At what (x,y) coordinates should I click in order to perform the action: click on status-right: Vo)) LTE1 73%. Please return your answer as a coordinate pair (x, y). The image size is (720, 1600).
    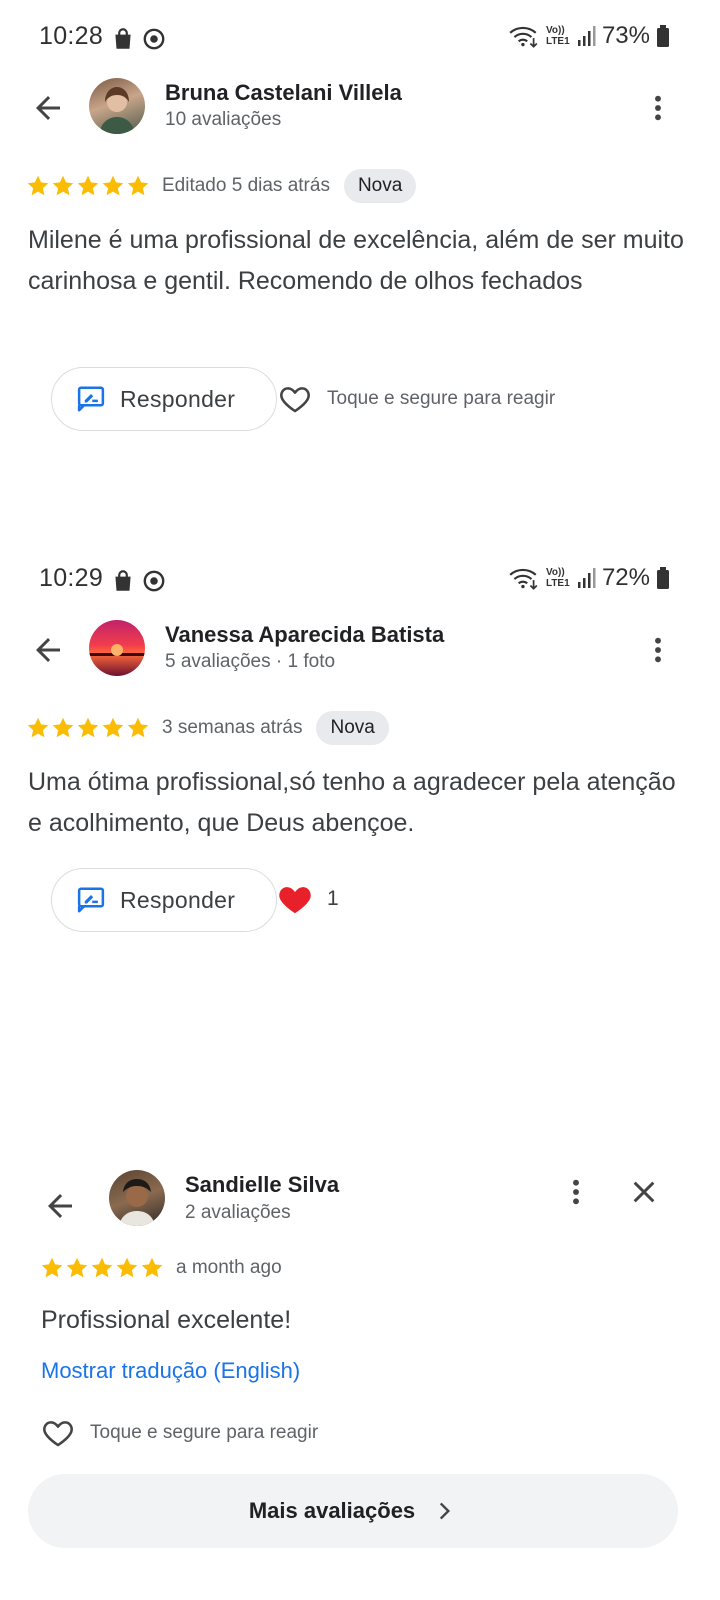
    Looking at the image, I should click on (589, 36).